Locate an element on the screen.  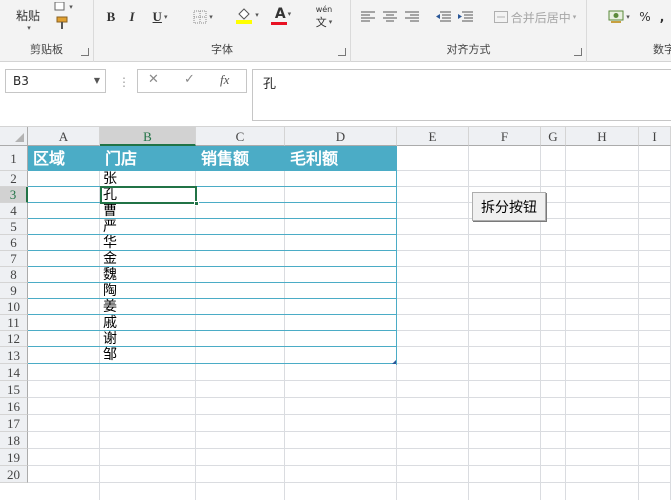
align-center-button is located at coordinates (390, 17).